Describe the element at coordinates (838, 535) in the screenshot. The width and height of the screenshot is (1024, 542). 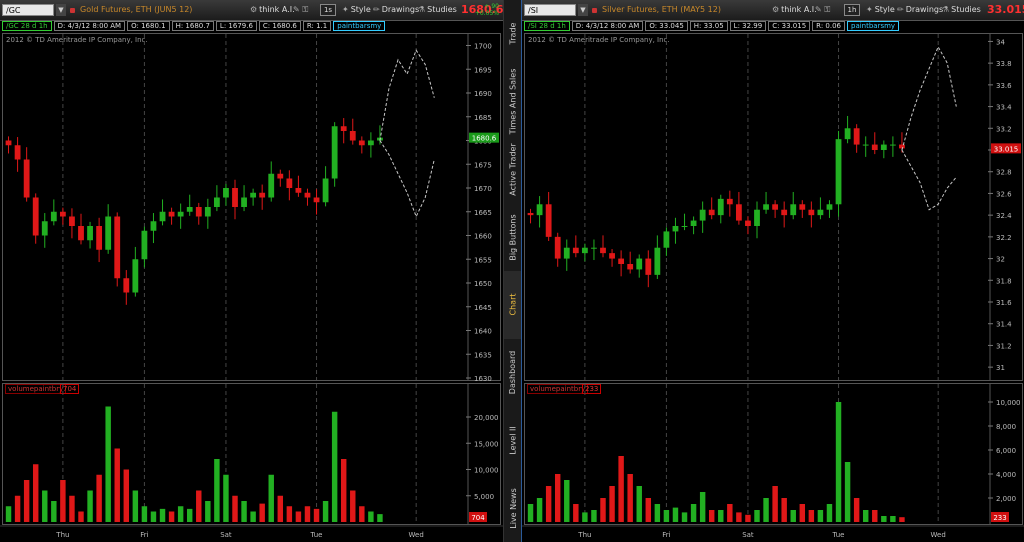
I see `x-tick-label: Tue` at that location.